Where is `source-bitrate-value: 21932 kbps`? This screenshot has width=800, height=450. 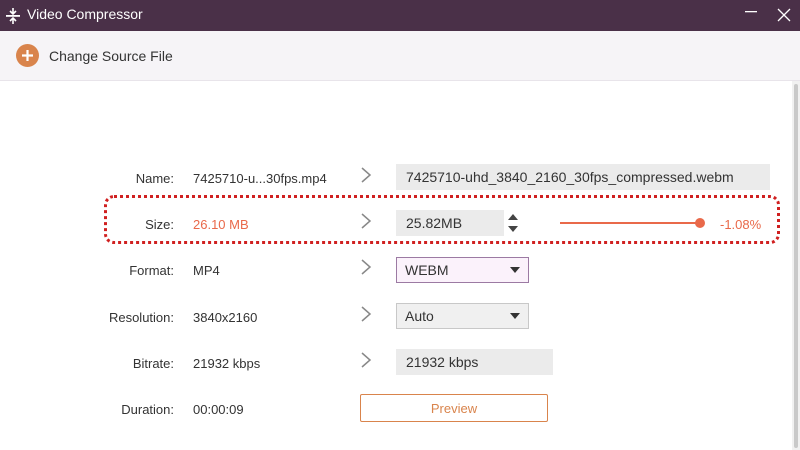
source-bitrate-value: 21932 kbps is located at coordinates (227, 363).